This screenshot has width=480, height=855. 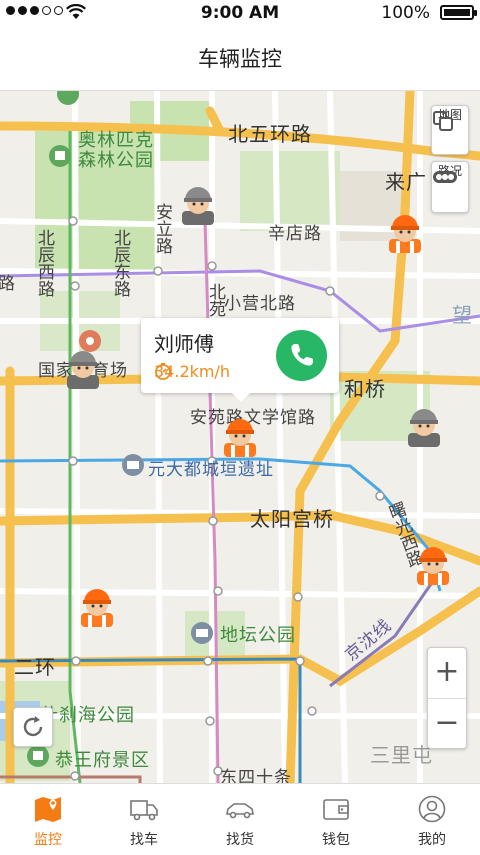 I want to click on map-label-laiguang: 来广, so click(x=406, y=182).